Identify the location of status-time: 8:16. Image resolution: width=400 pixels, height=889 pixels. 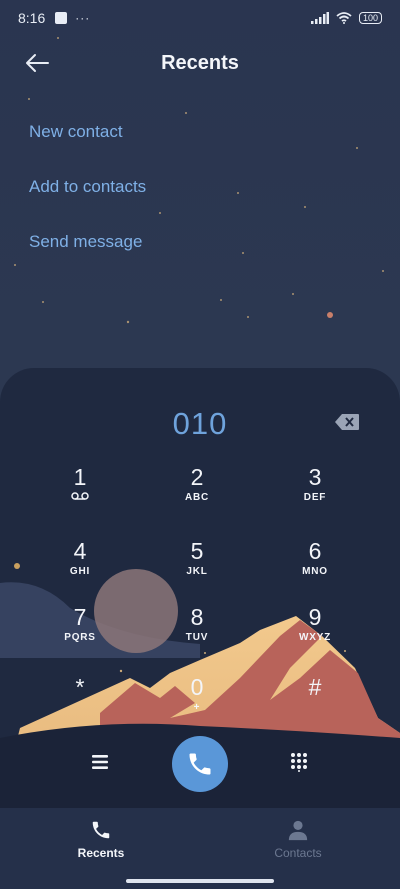
(32, 18).